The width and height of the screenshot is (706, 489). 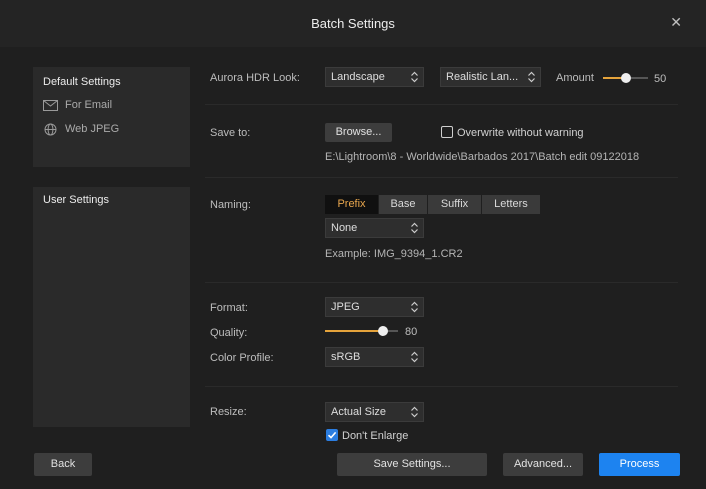 I want to click on preset-item-label: For Email, so click(x=89, y=105).